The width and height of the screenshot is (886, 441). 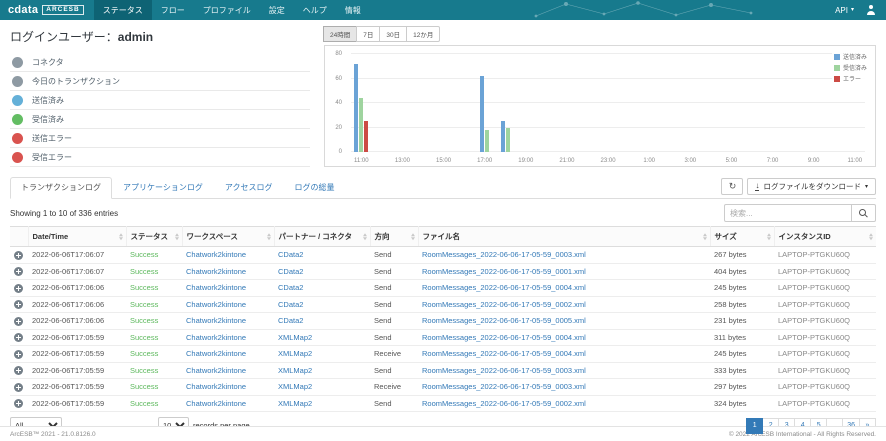 I want to click on tab: アプリケーションログ, so click(x=163, y=188).